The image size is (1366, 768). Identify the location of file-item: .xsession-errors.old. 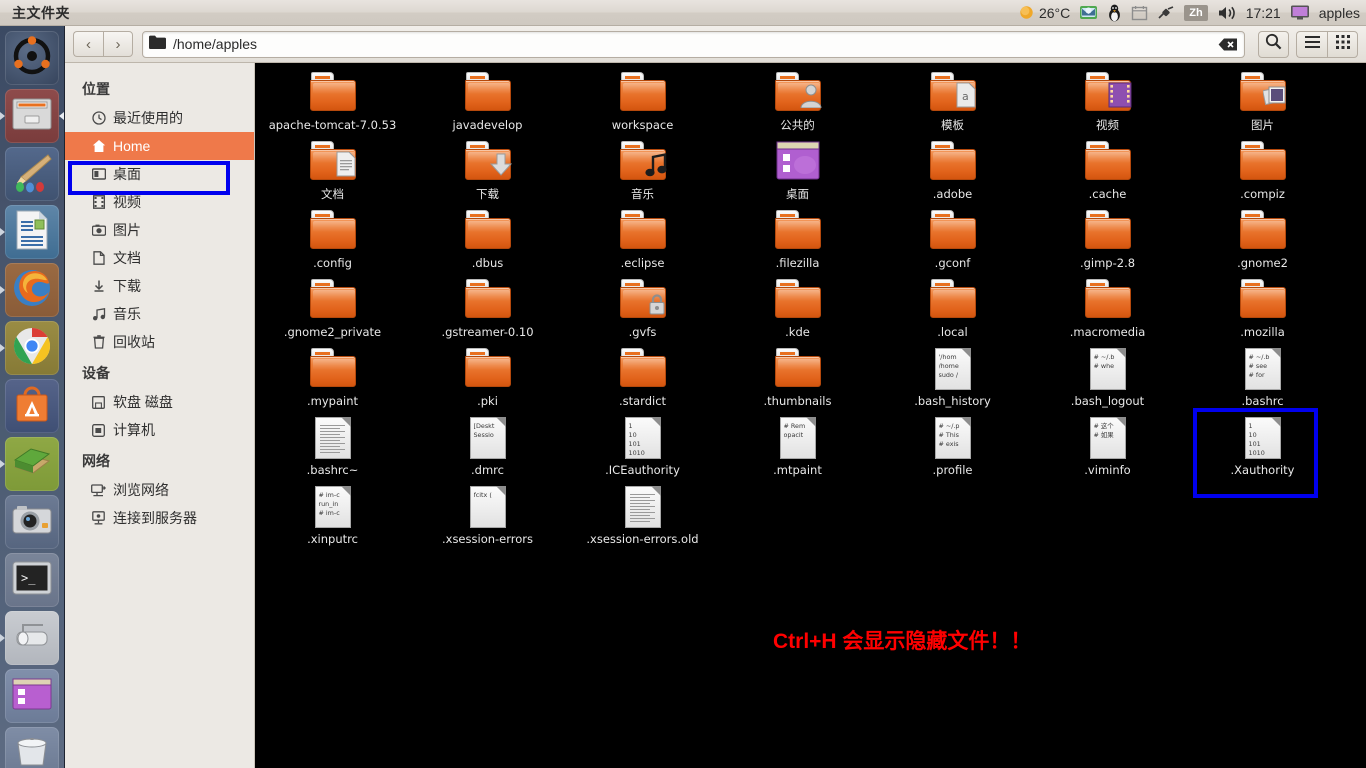
(642, 511).